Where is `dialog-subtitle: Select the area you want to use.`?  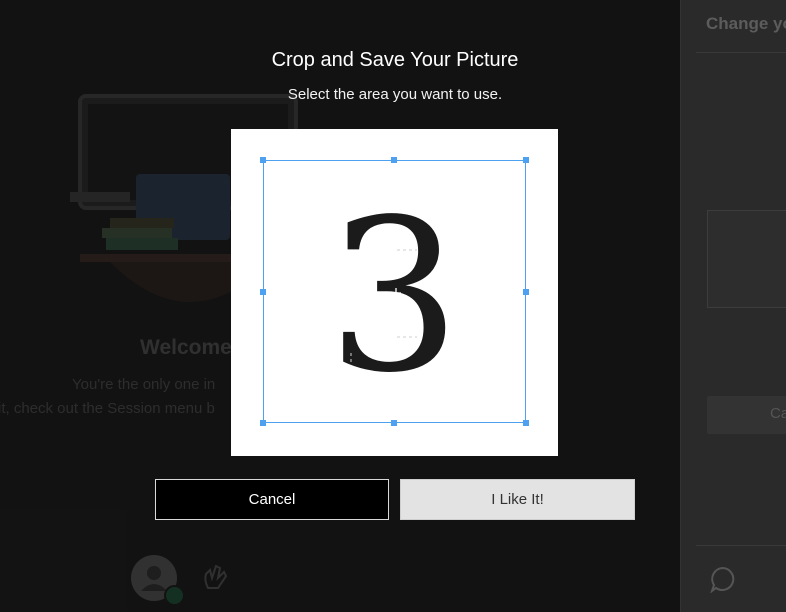 dialog-subtitle: Select the area you want to use. is located at coordinates (395, 94).